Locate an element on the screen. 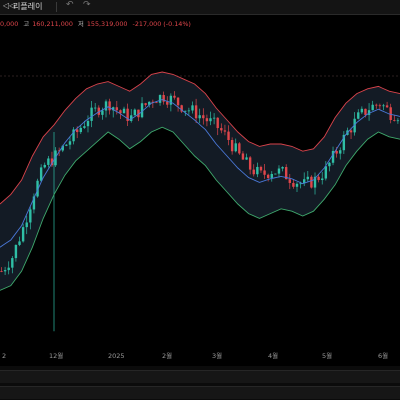 The height and width of the screenshot is (400, 400). x-tick-label: 12월 is located at coordinates (56, 355).